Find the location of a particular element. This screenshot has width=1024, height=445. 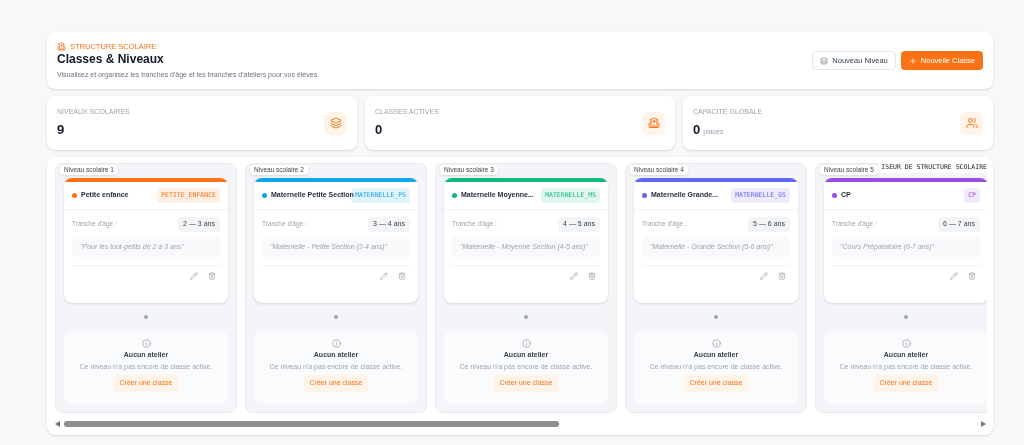

plus-icon is located at coordinates (912, 60).